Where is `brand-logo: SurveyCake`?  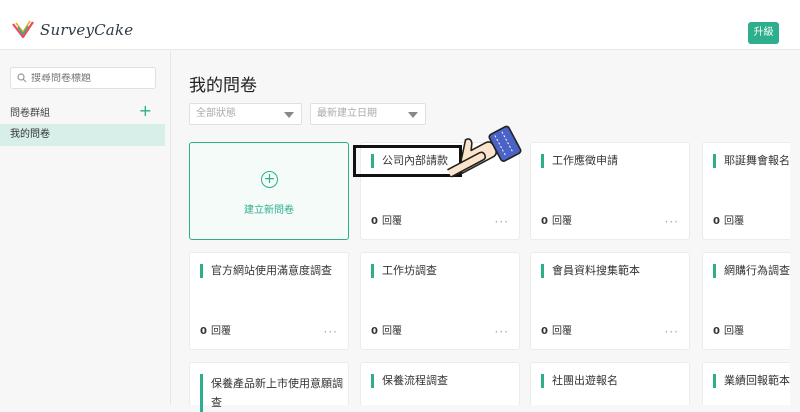 brand-logo: SurveyCake is located at coordinates (72, 30).